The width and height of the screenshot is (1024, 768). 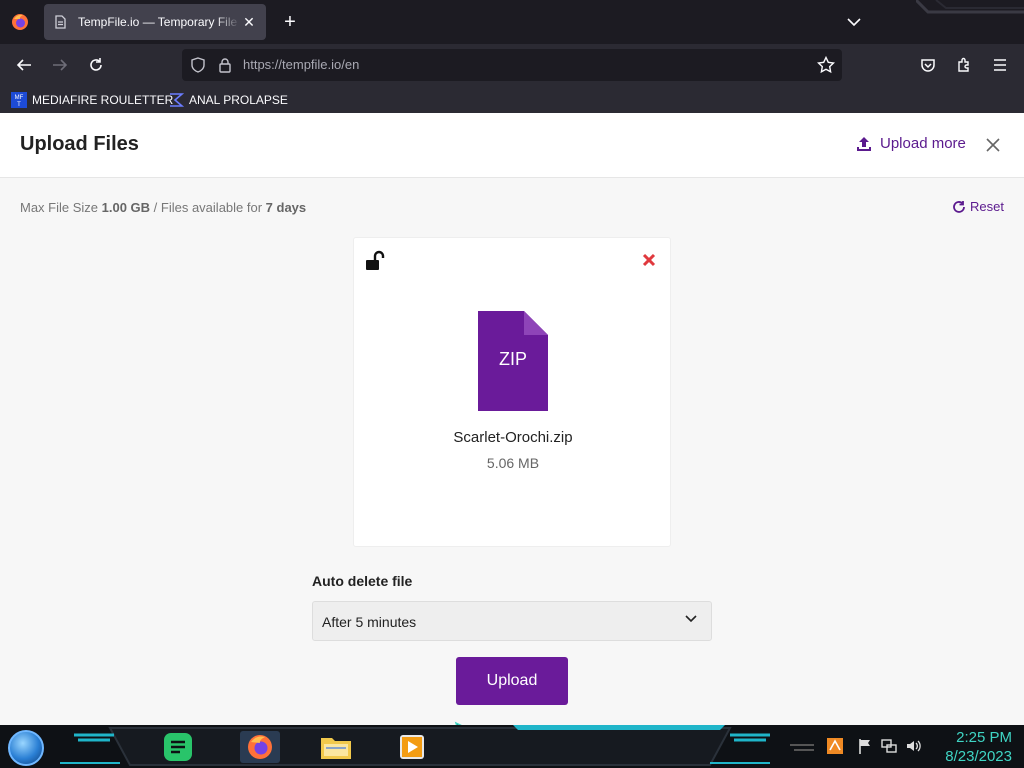 I want to click on taskbar: 2:25 PM 8/23/2023, so click(x=512, y=746).